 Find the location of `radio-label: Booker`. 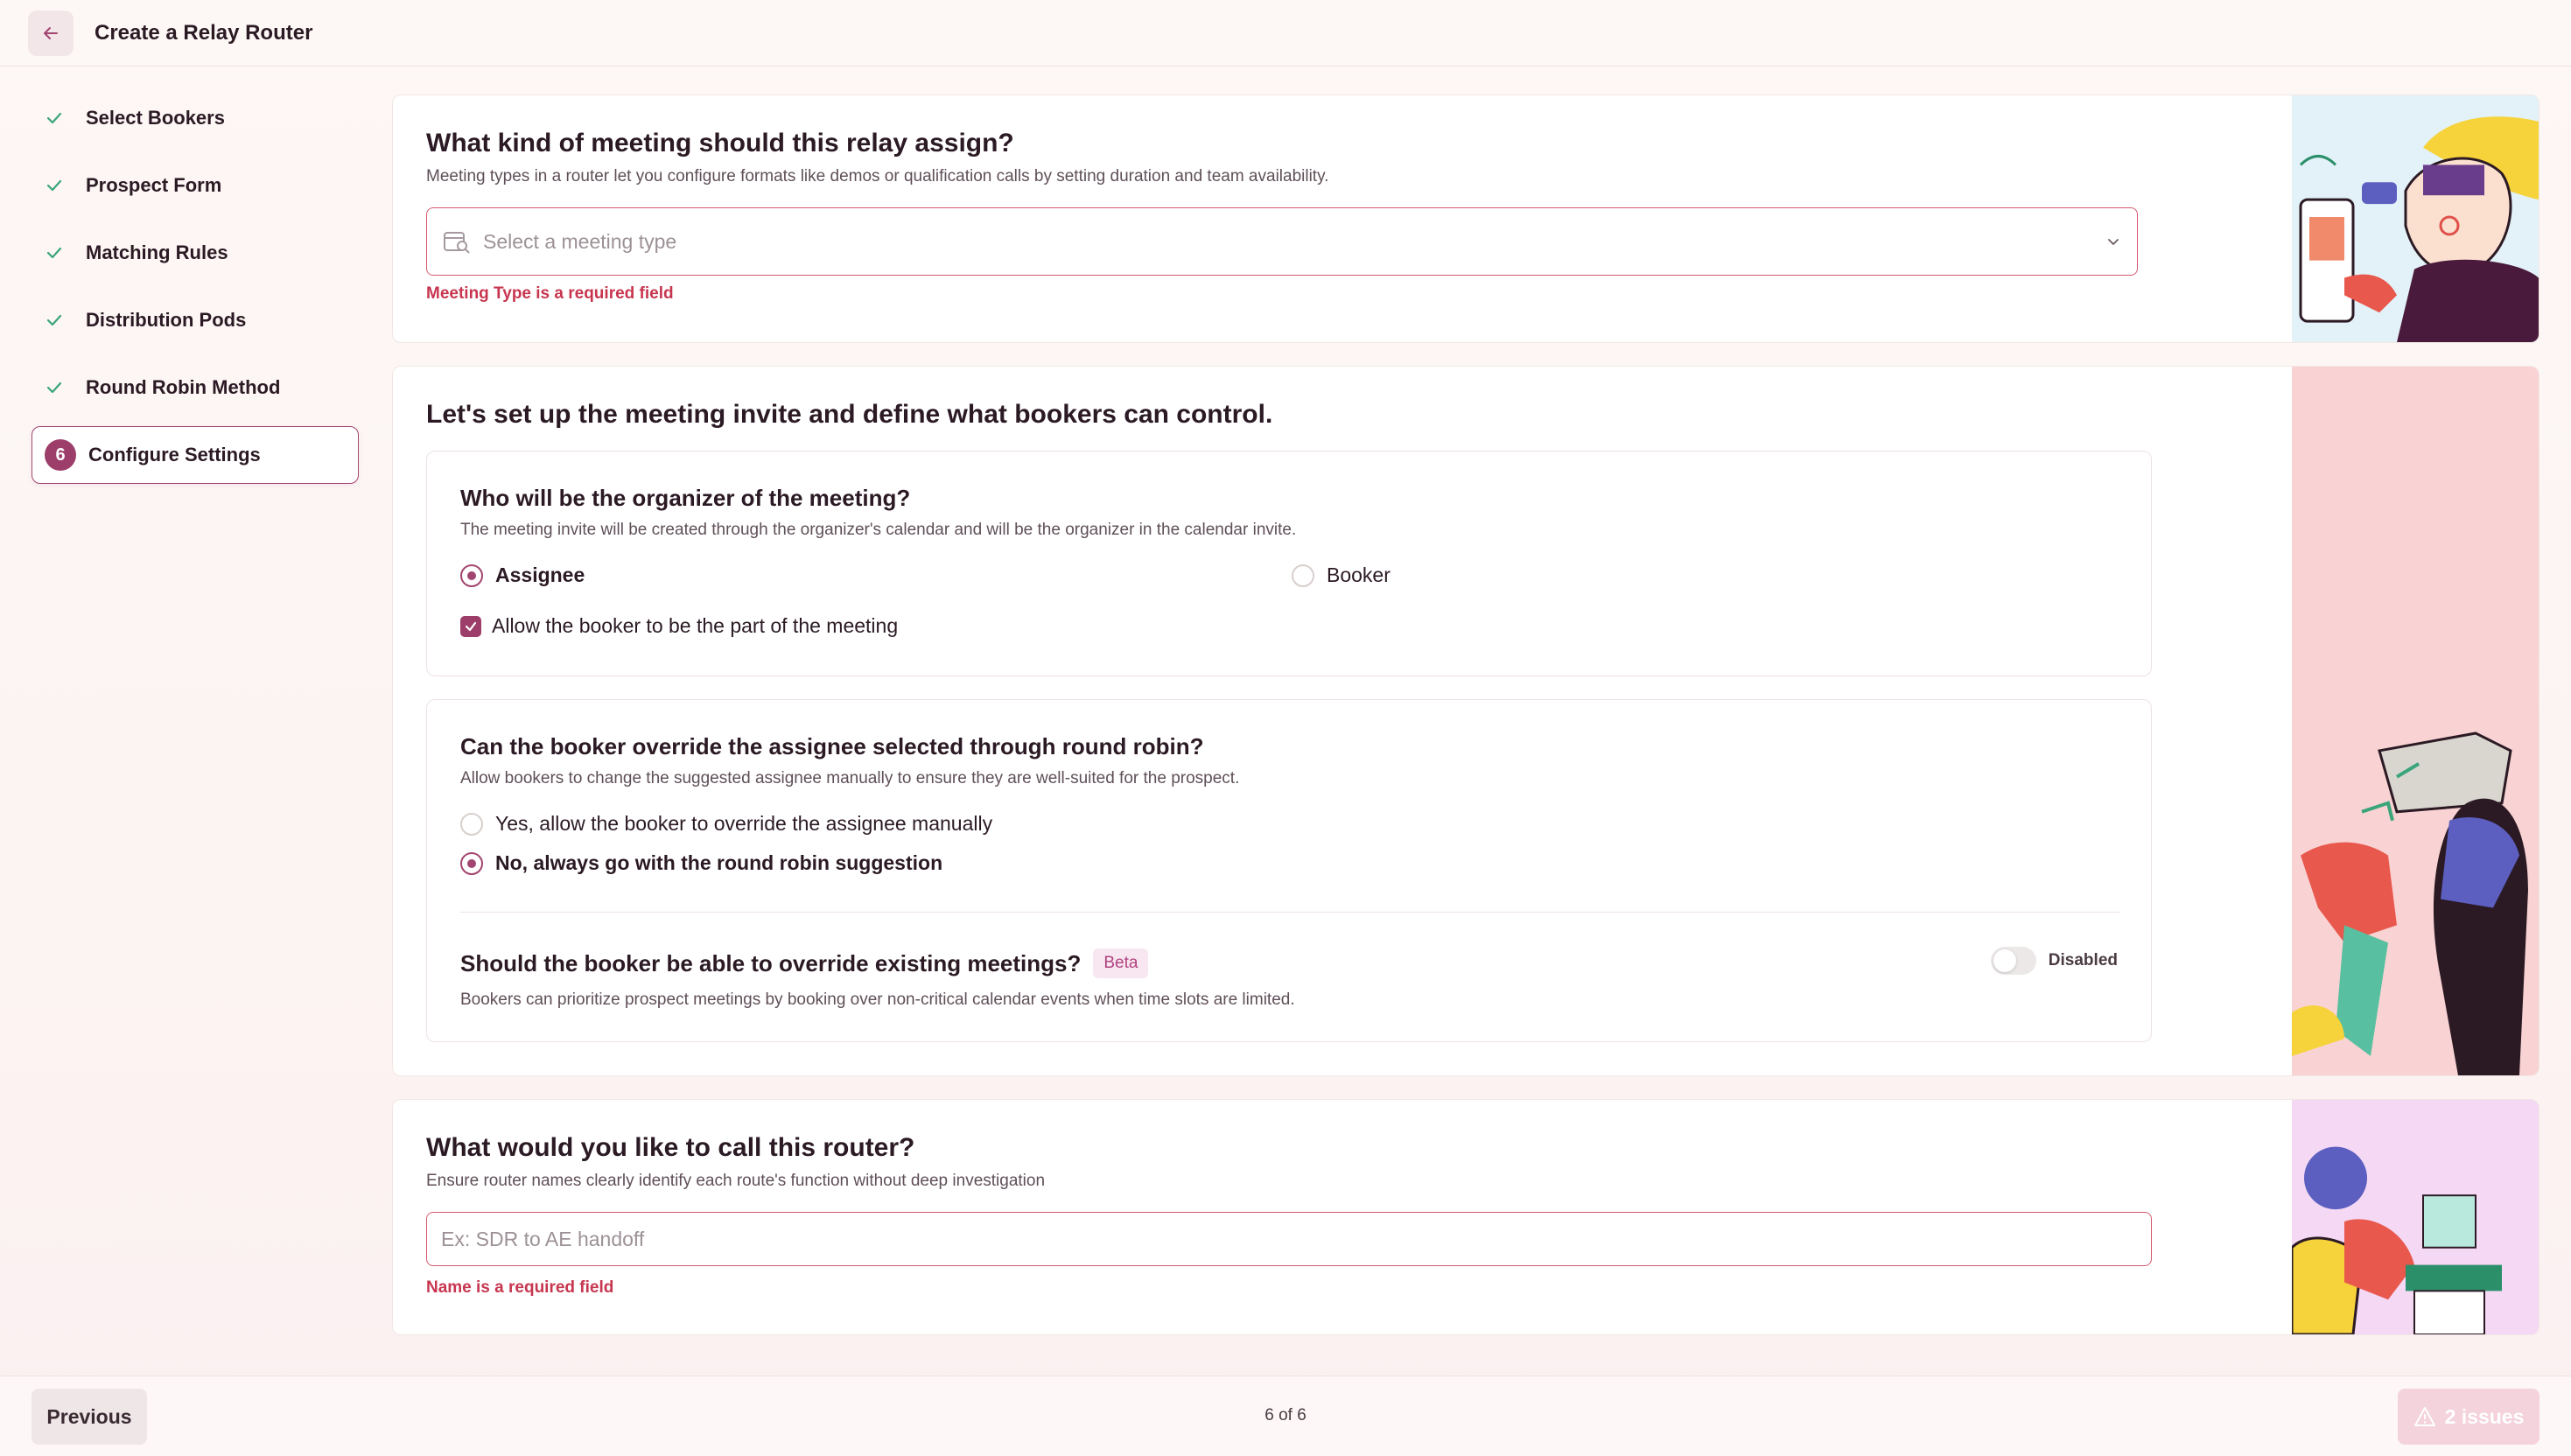

radio-label: Booker is located at coordinates (1359, 575).